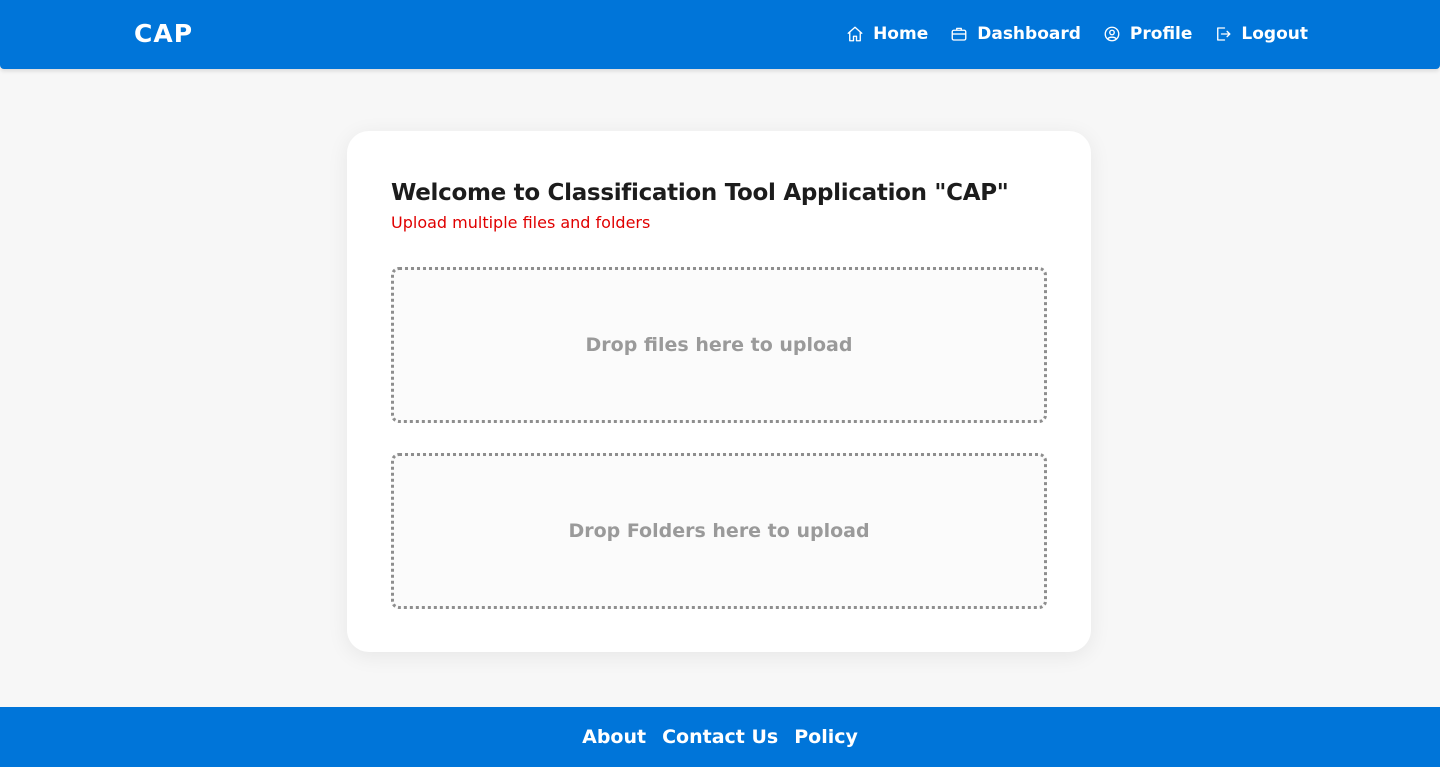  What do you see at coordinates (163, 34) in the screenshot?
I see `brand-logo: CAP` at bounding box center [163, 34].